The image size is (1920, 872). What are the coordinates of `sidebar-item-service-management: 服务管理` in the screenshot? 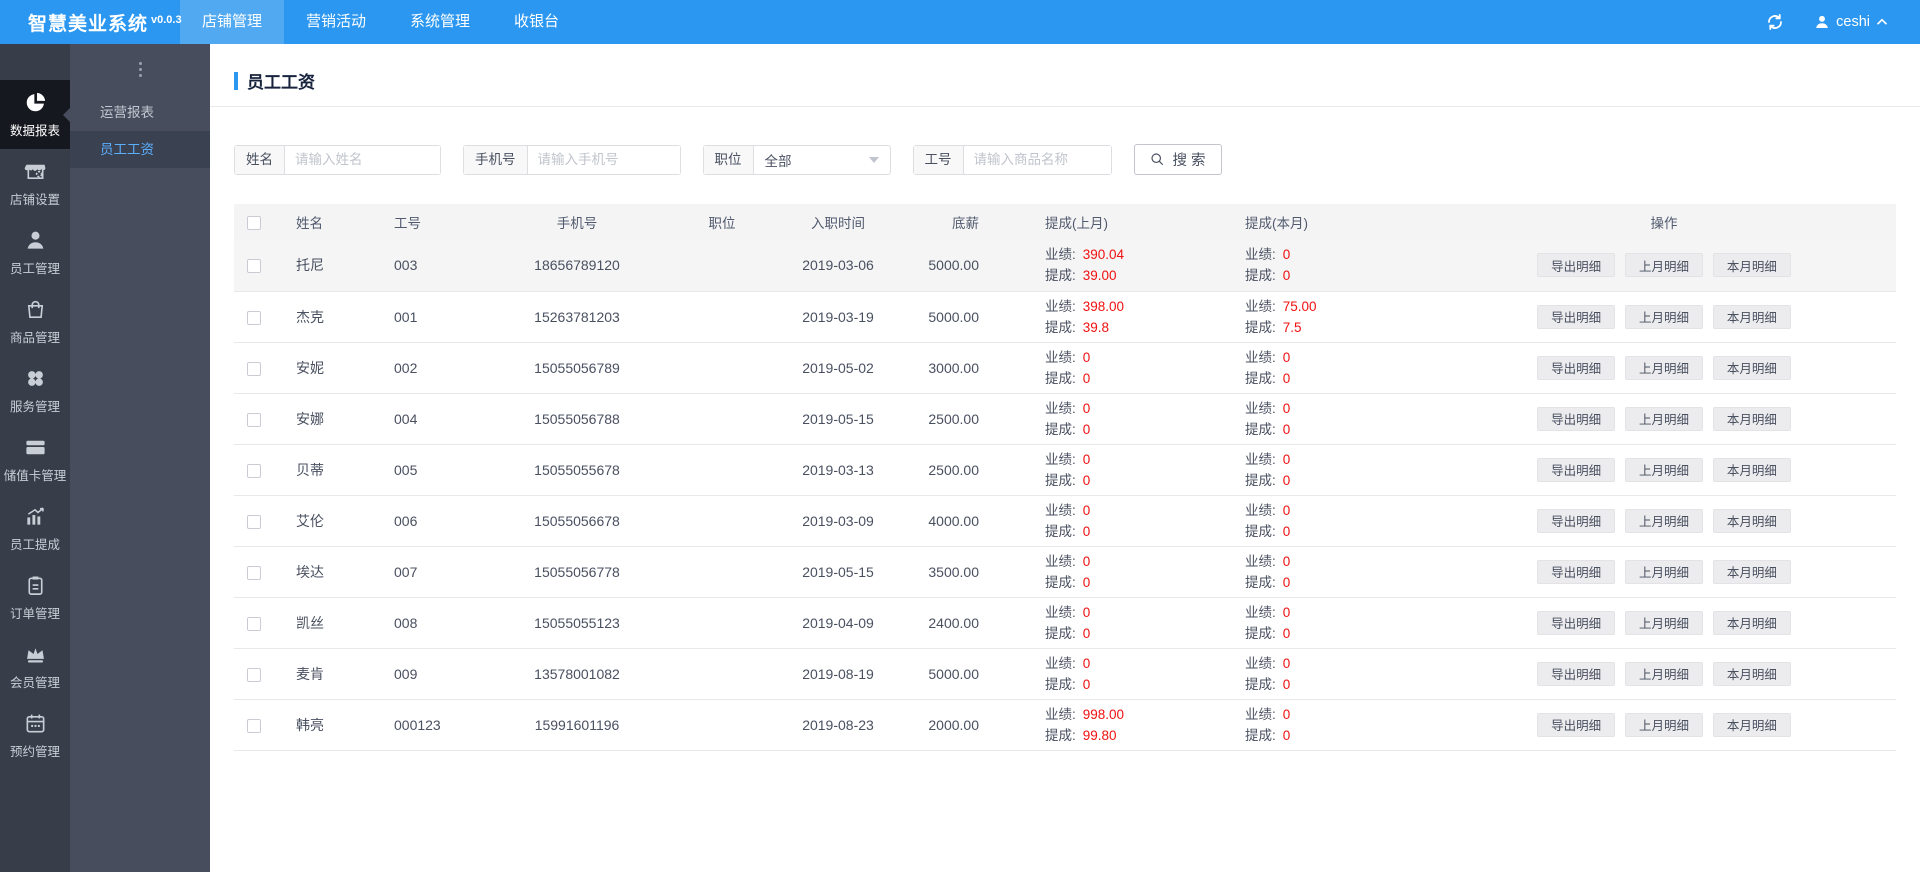 It's located at (35, 390).